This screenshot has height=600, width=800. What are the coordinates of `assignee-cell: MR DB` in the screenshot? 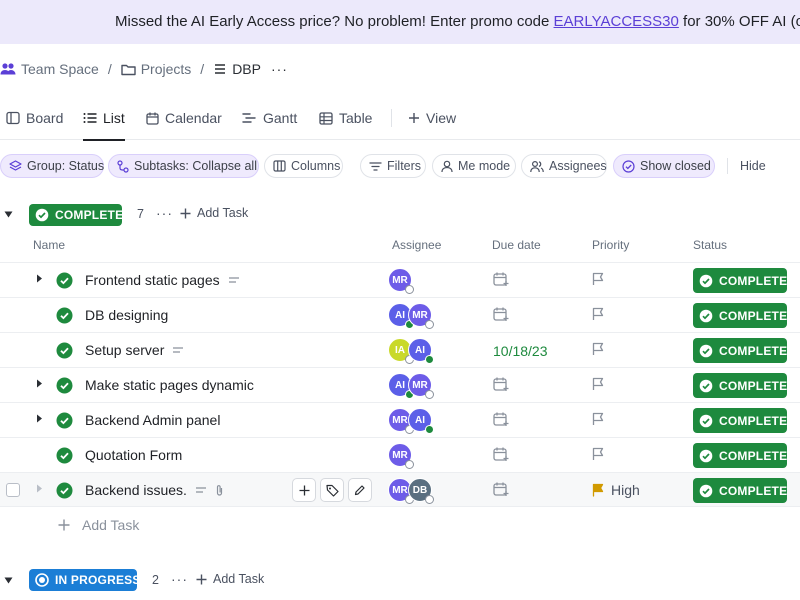 It's located at (411, 491).